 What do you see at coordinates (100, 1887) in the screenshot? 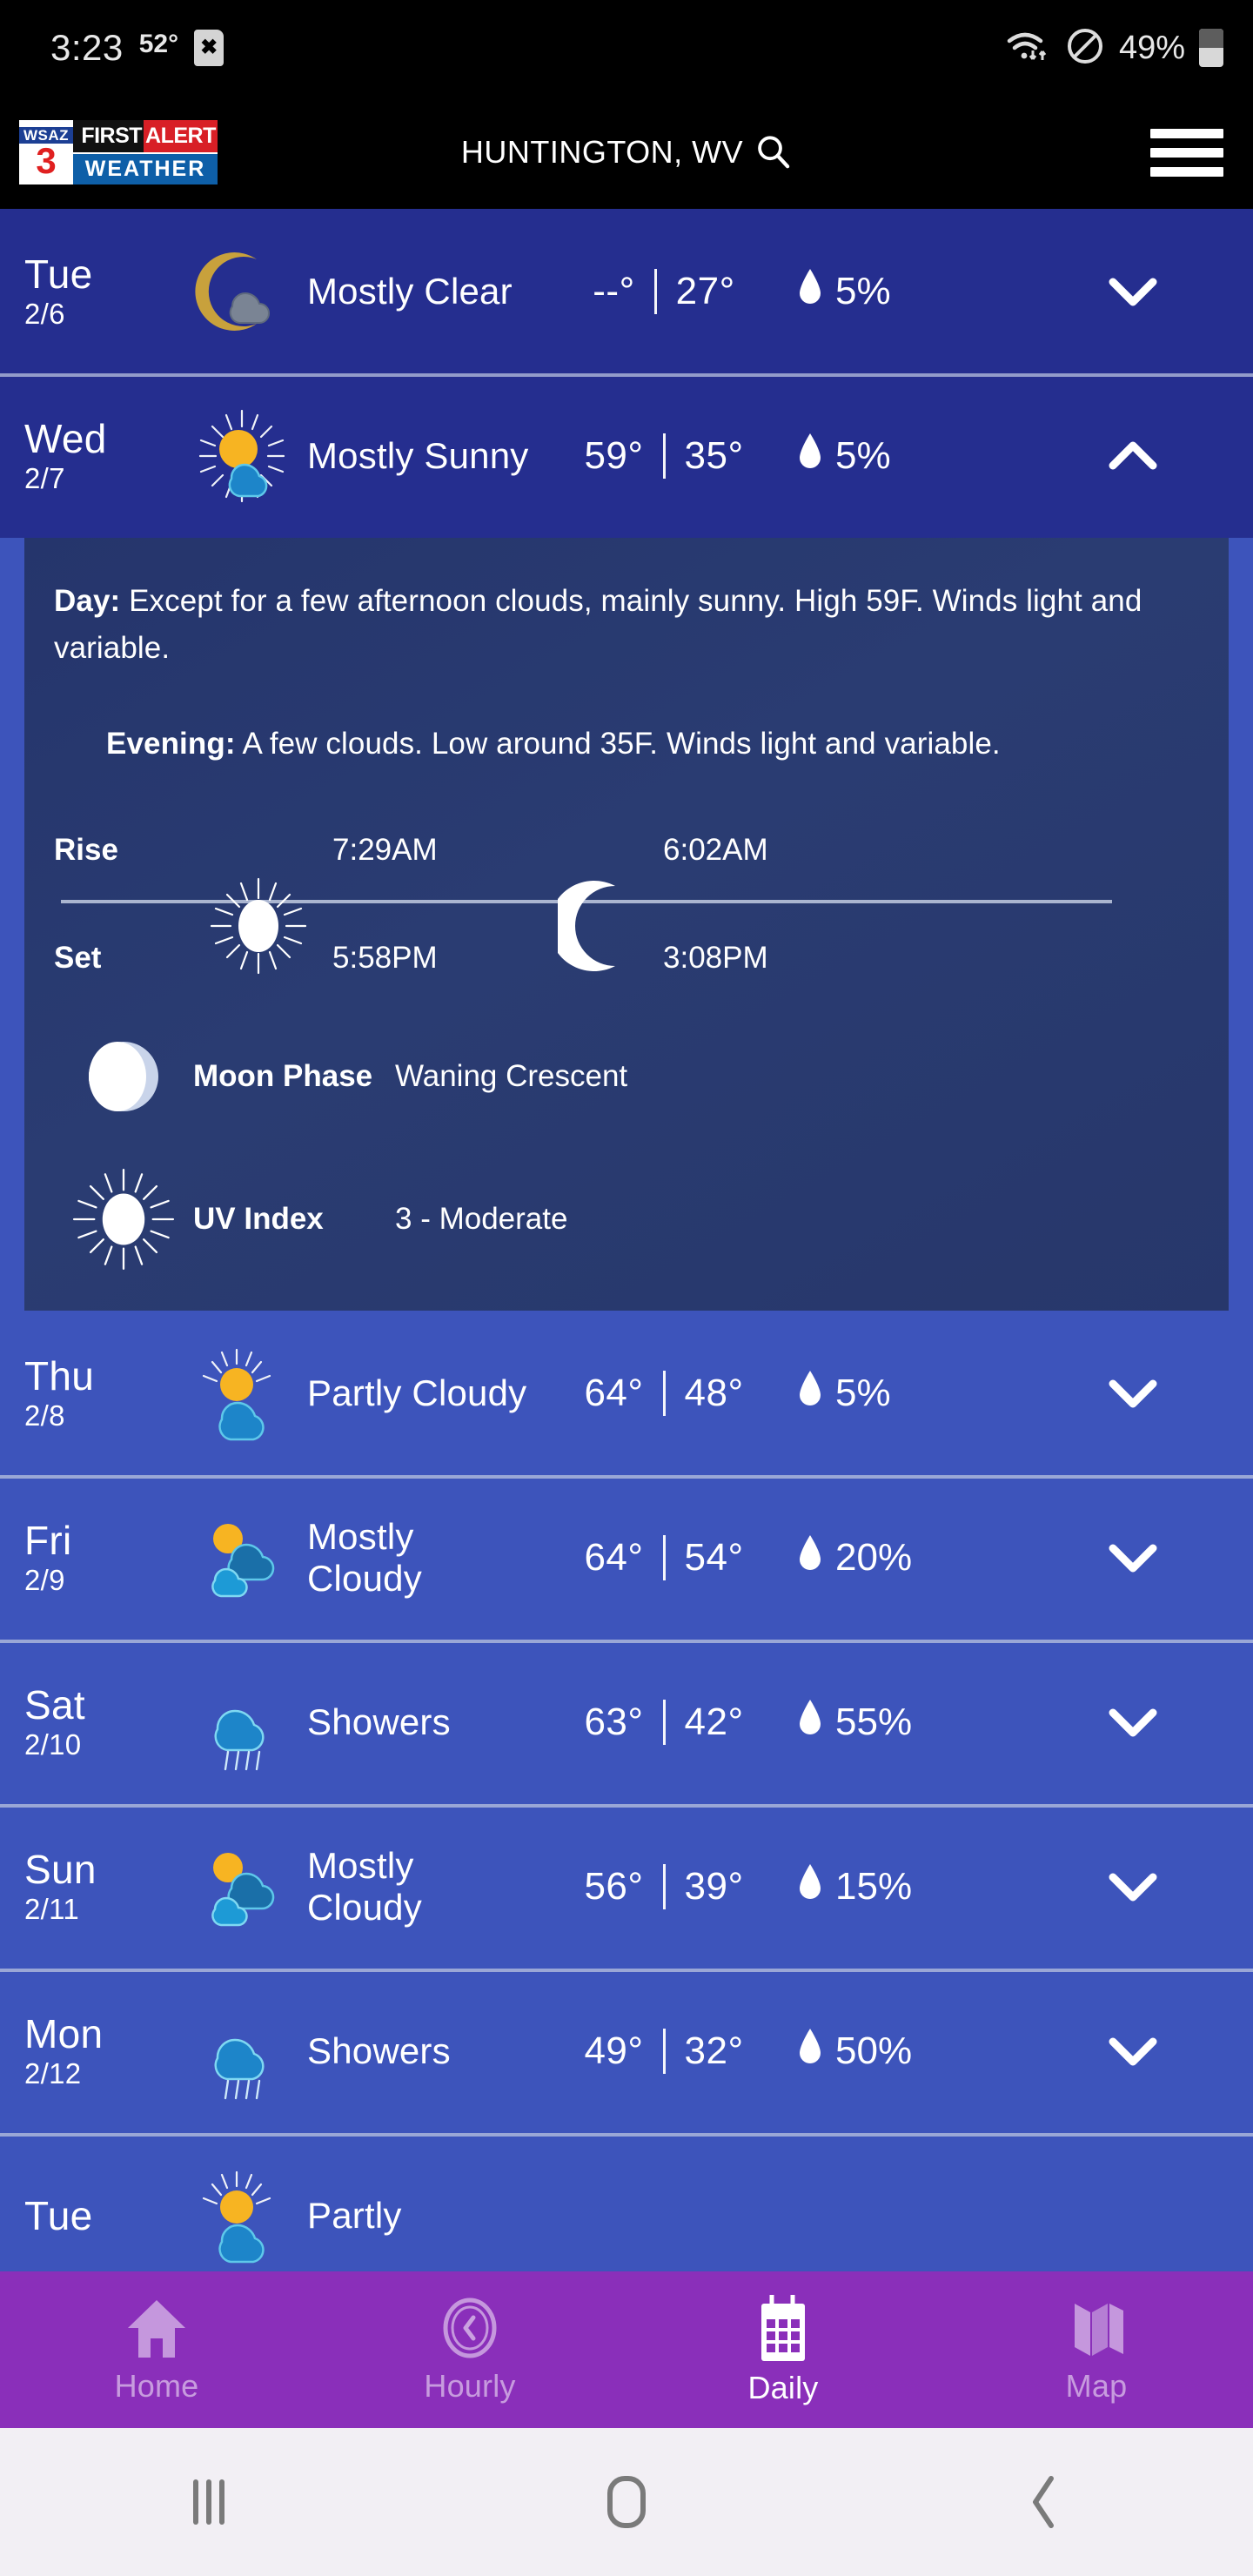
I see `forecast-date: Sun 2/11` at bounding box center [100, 1887].